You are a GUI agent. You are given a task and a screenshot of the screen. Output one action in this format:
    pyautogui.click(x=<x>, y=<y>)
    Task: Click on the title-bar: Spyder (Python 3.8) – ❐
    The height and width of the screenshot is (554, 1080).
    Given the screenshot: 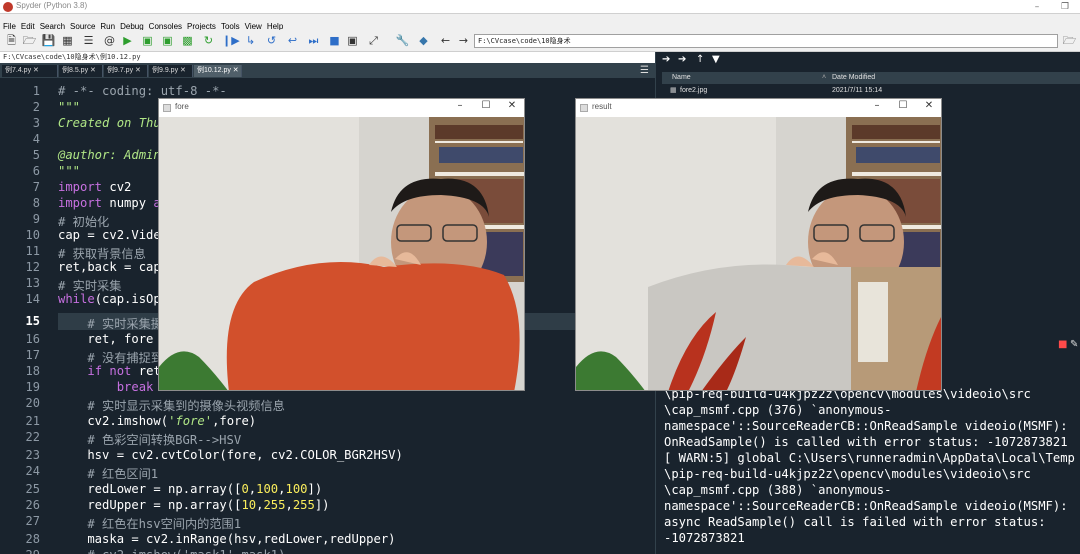 What is the action you would take?
    pyautogui.click(x=540, y=7)
    